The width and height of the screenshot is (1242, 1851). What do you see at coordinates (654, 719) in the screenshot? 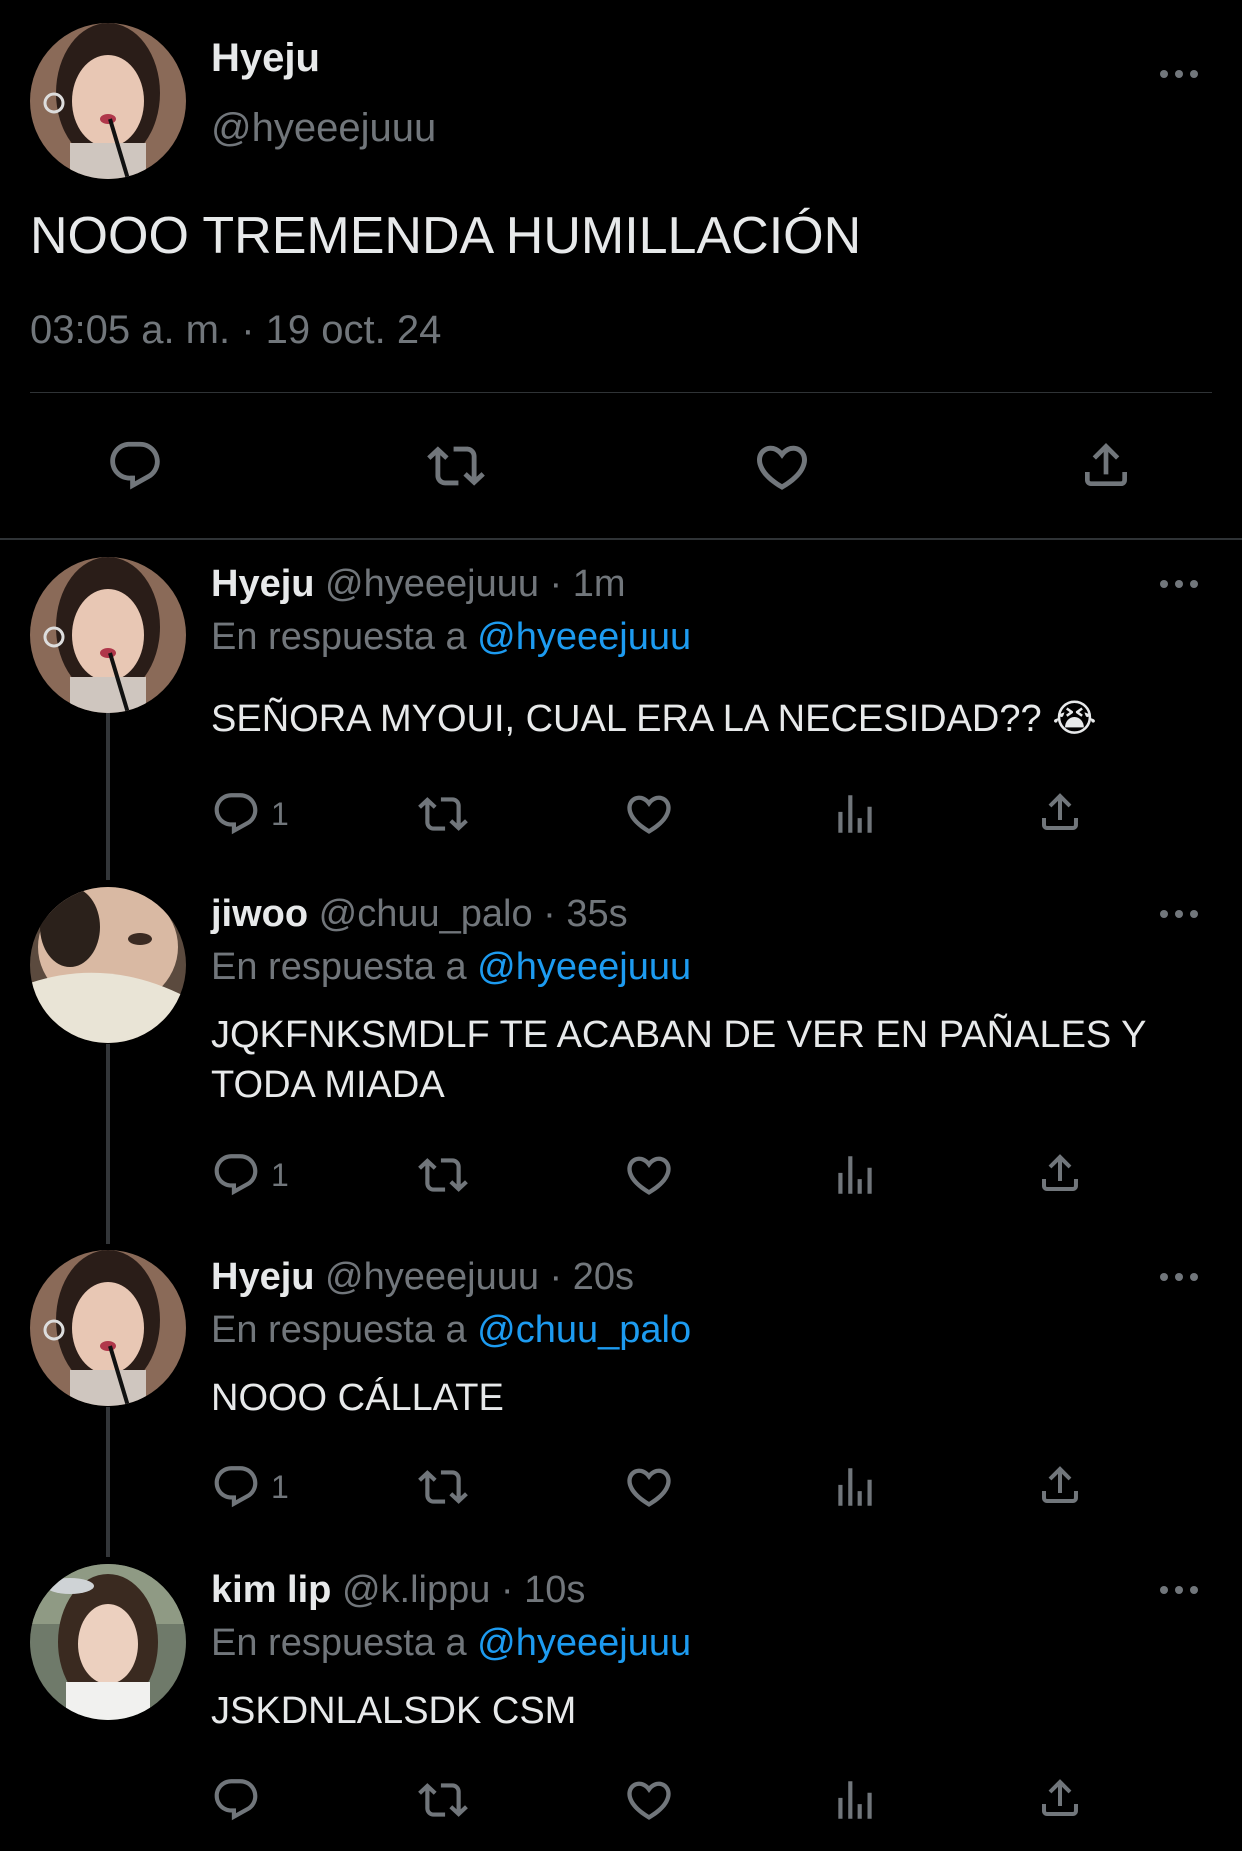
I see `reply-text: SEÑORA MYOUI, CUAL ERA LA NECESIDAD?? 😭` at bounding box center [654, 719].